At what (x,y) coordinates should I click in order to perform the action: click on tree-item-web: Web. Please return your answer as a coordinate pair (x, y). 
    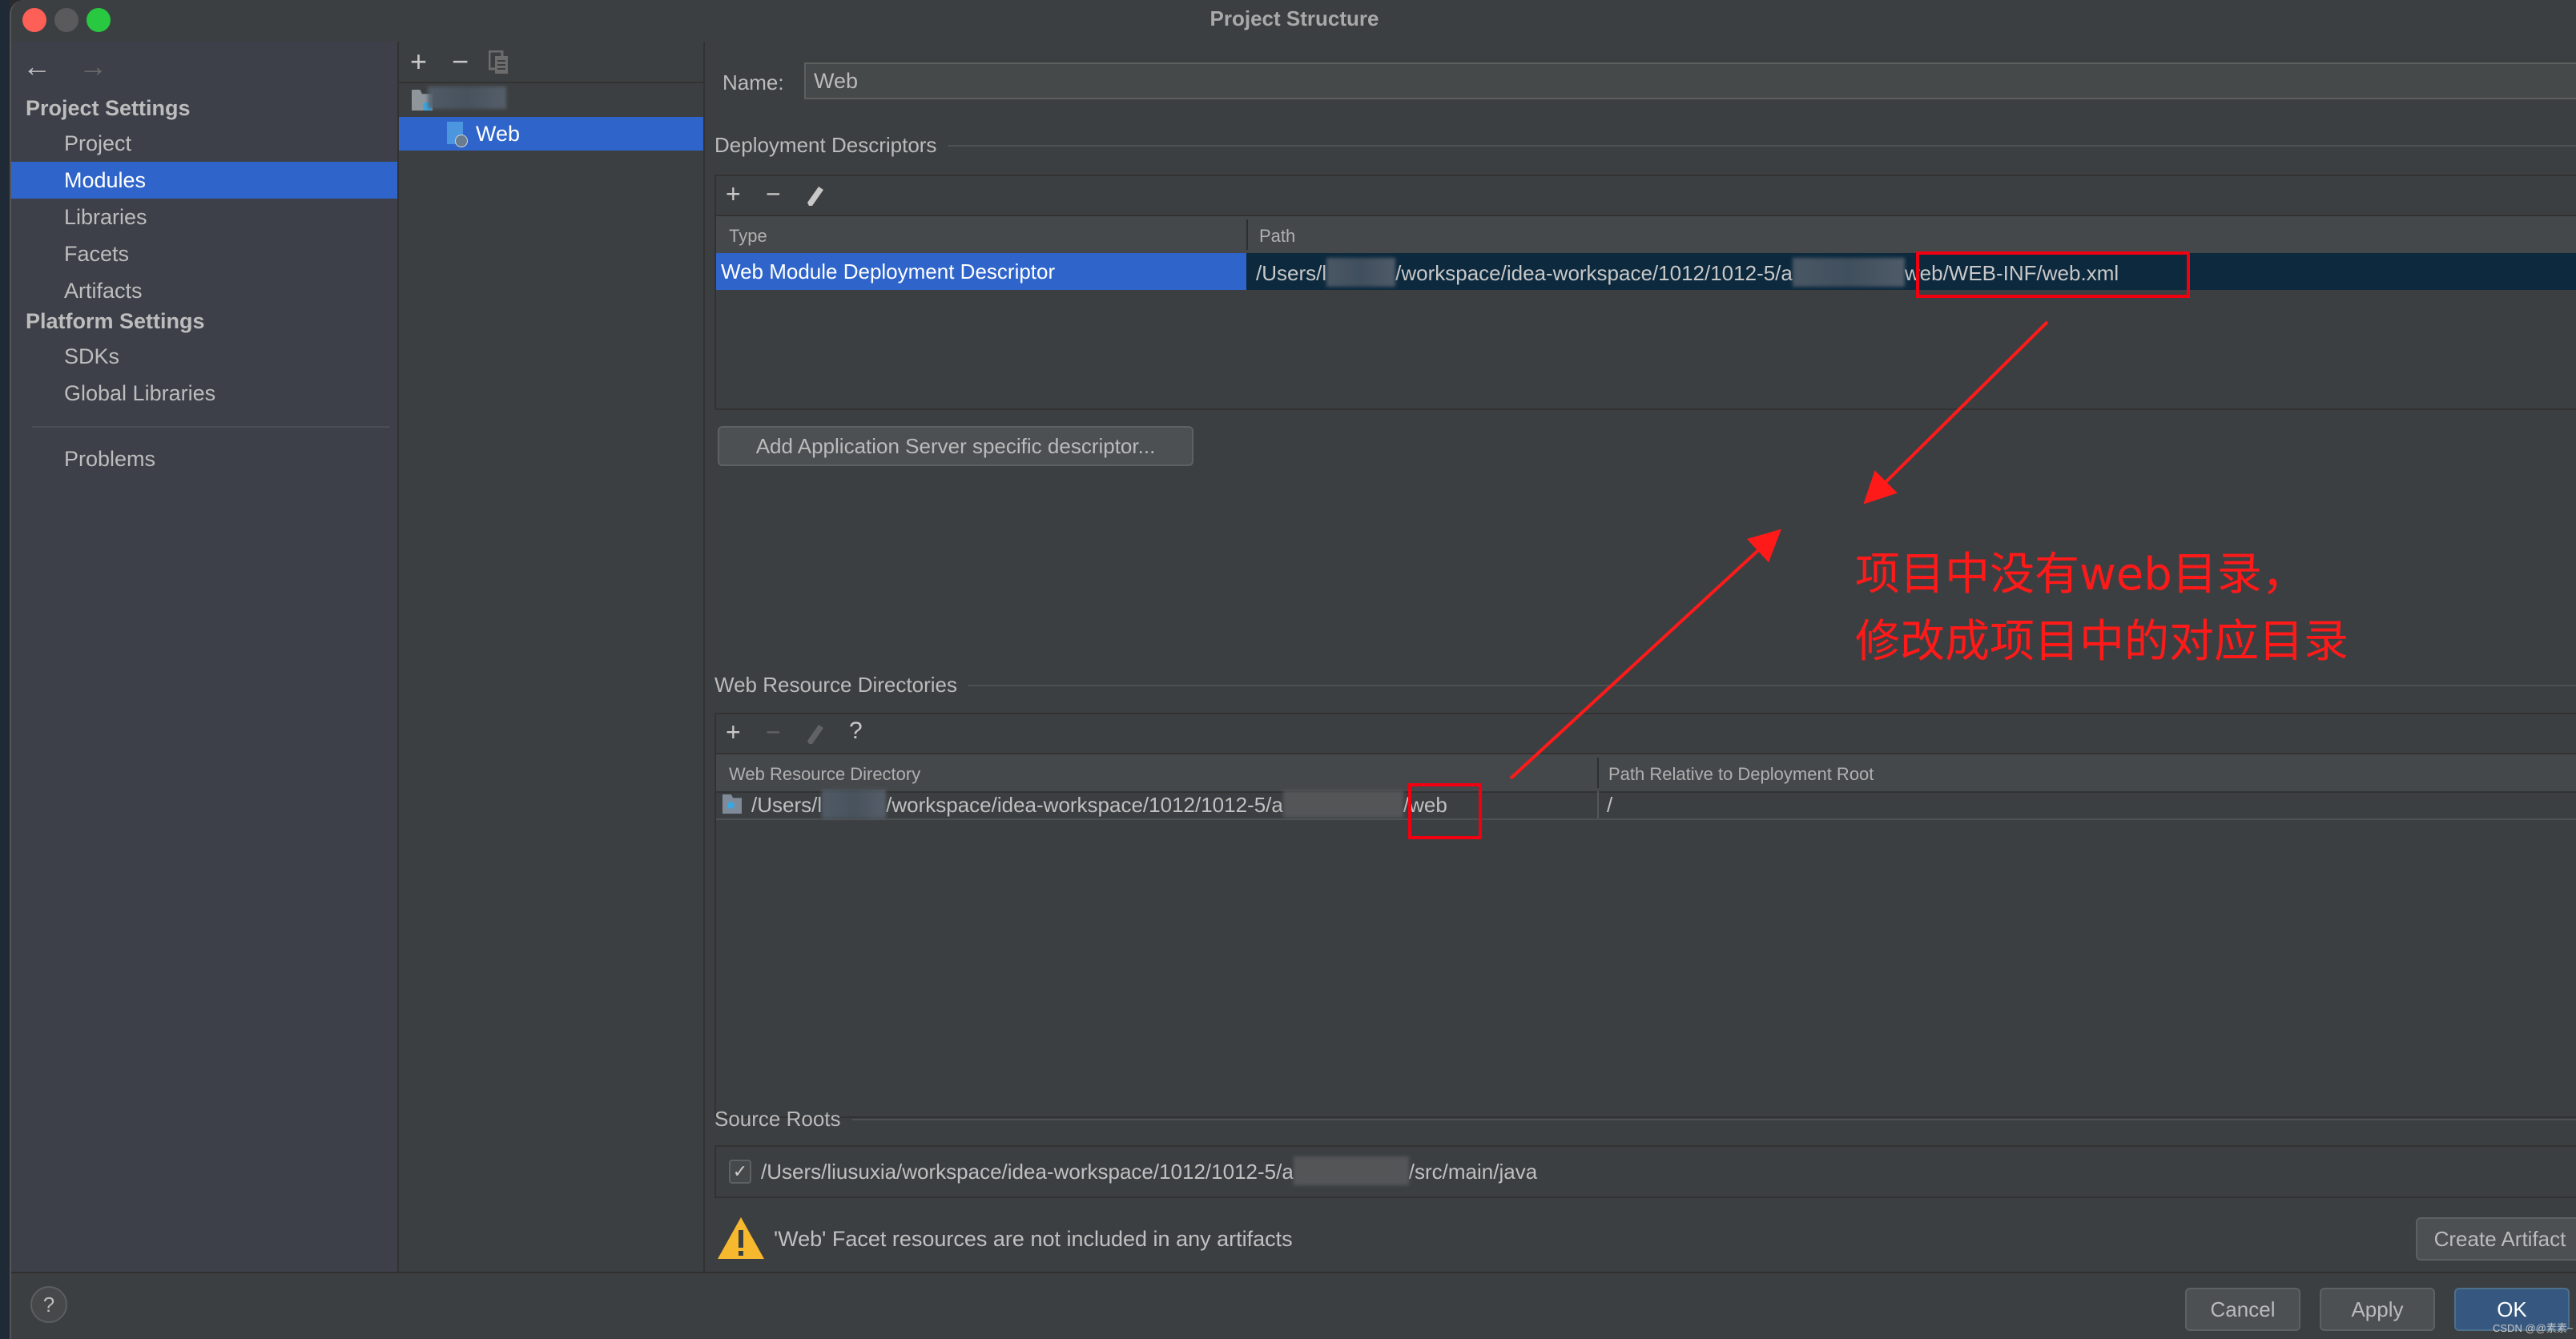
    Looking at the image, I should click on (551, 134).